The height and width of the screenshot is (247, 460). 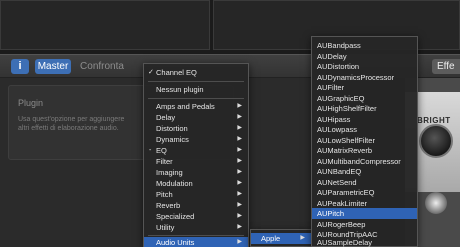 I want to click on menu-item-no-plugin: Nessun plugin, so click(x=196, y=89).